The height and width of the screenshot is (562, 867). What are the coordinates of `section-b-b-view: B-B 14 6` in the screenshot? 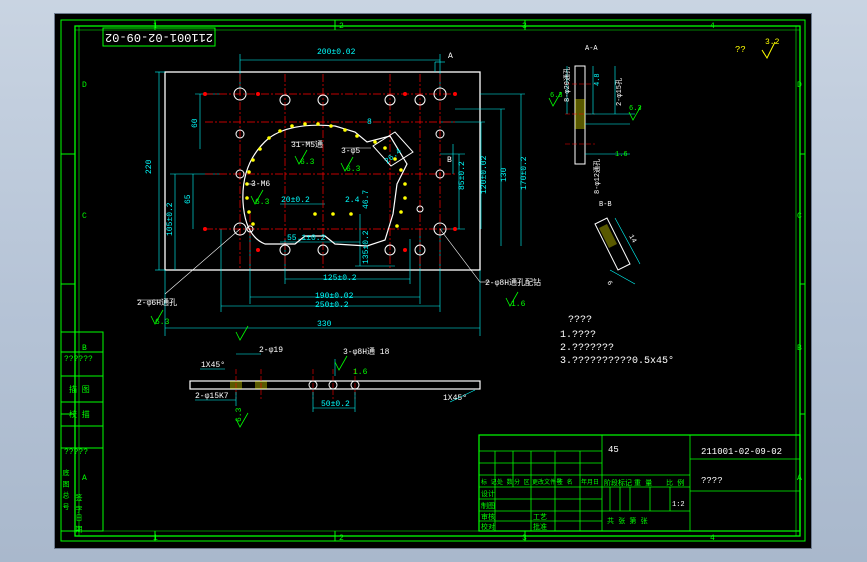 It's located at (617, 244).